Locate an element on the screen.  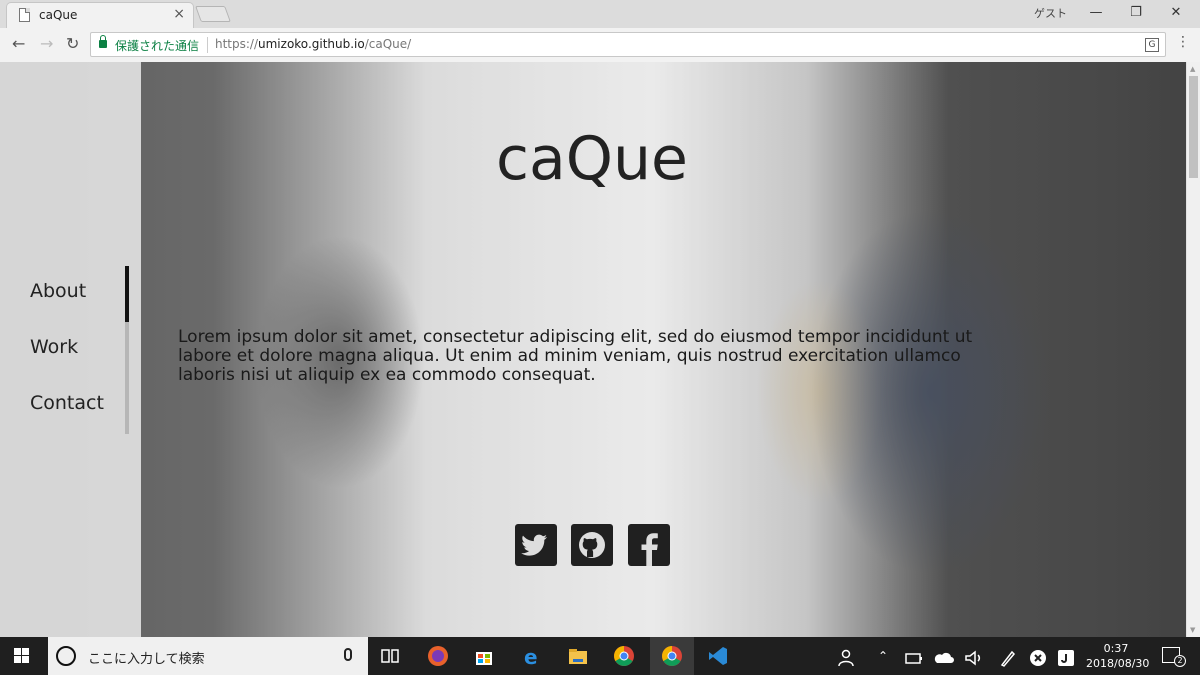
window-close-button: ✕ is located at coordinates (1176, 13).